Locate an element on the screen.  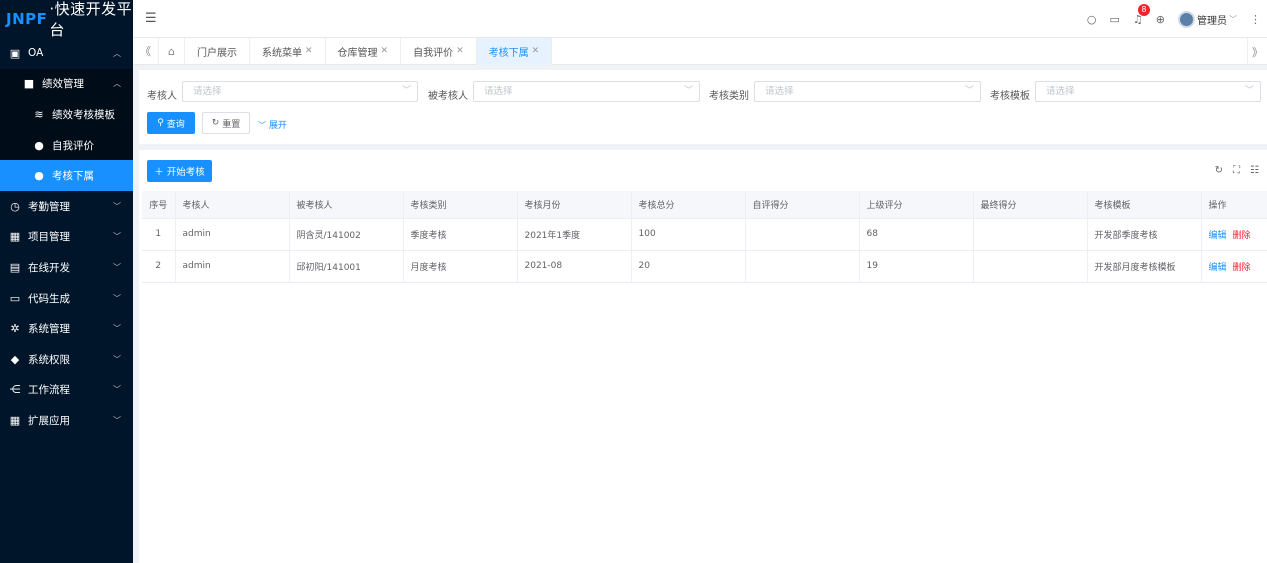
user-icon: ● is located at coordinates (39, 145).